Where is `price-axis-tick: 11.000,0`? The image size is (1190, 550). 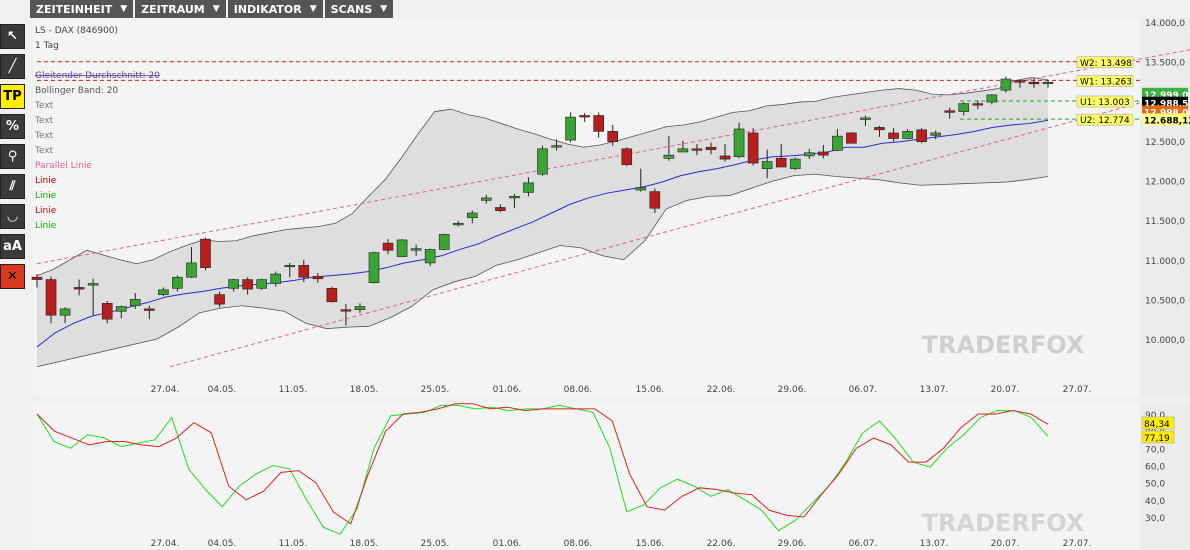 price-axis-tick: 11.000,0 is located at coordinates (1165, 262).